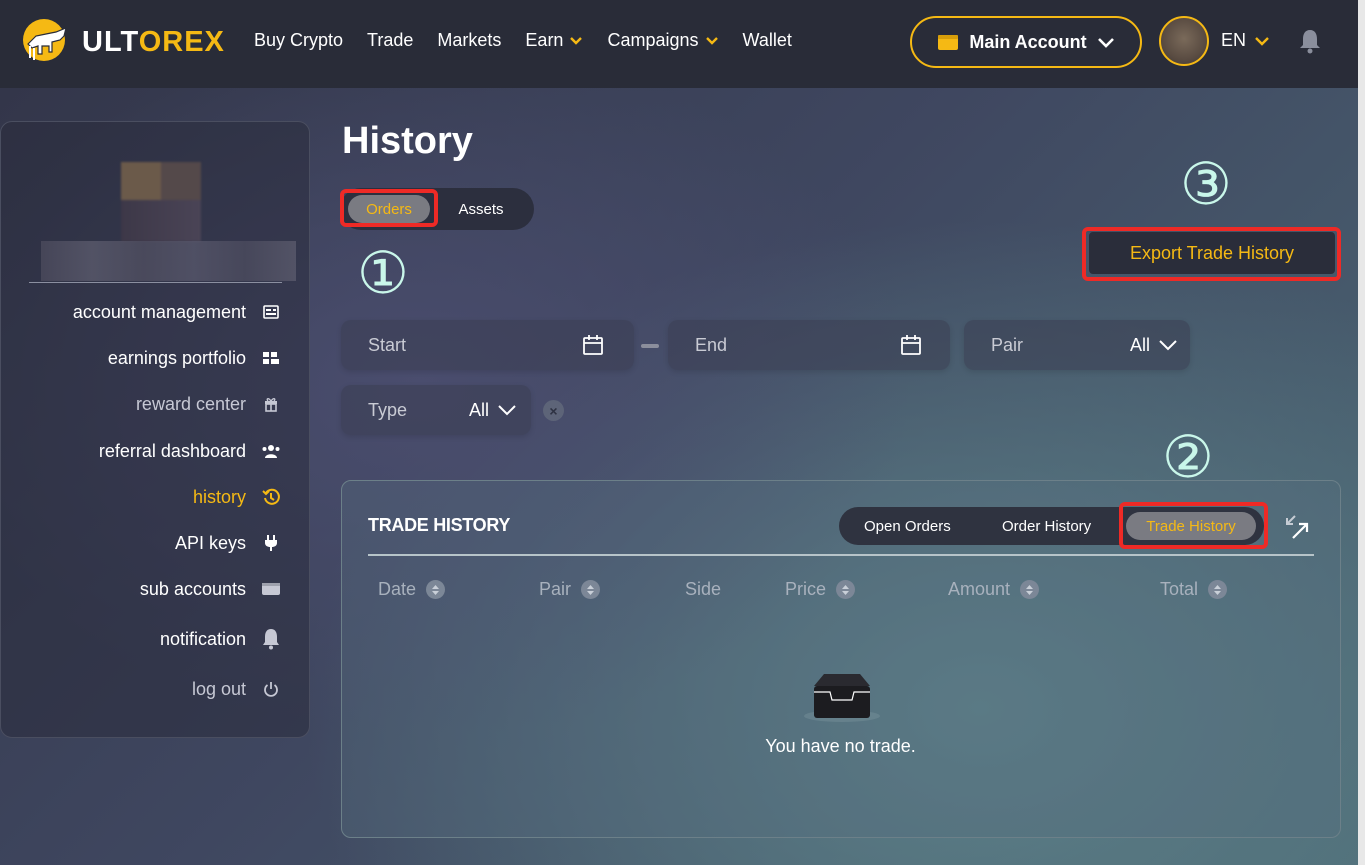 This screenshot has width=1365, height=865. I want to click on language-selector: EN, so click(1245, 40).